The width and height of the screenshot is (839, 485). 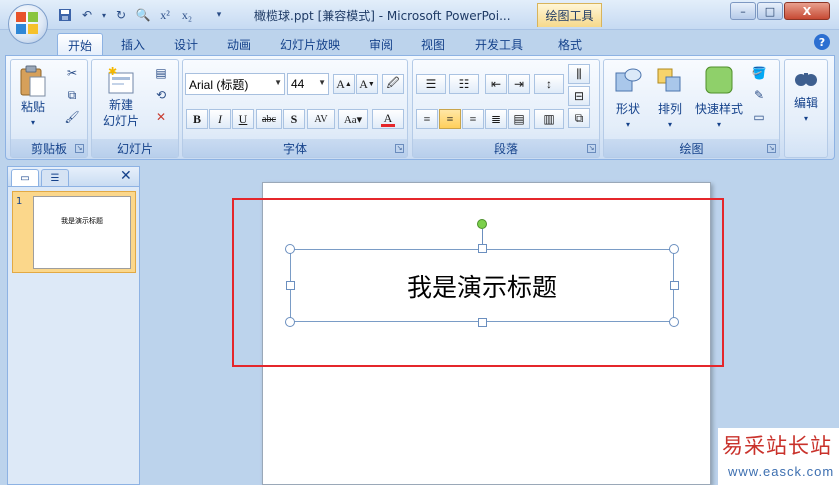 What do you see at coordinates (806, 79) in the screenshot?
I see `binoculars-icon` at bounding box center [806, 79].